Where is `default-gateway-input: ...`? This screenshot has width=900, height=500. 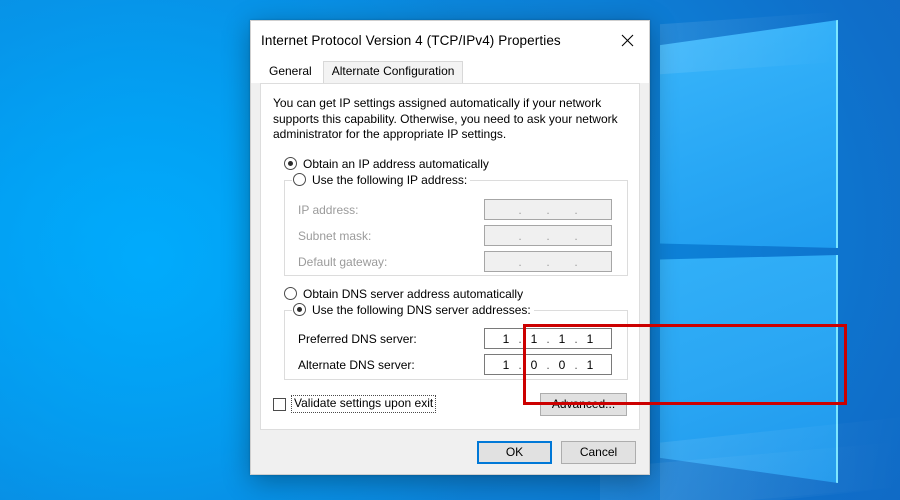
default-gateway-input: ... is located at coordinates (548, 261).